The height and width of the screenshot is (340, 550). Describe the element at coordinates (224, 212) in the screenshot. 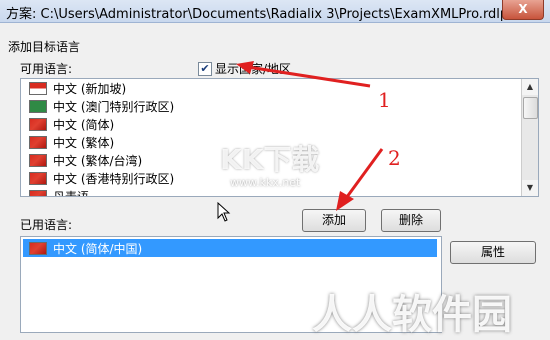

I see `mouse-cursor-icon` at that location.